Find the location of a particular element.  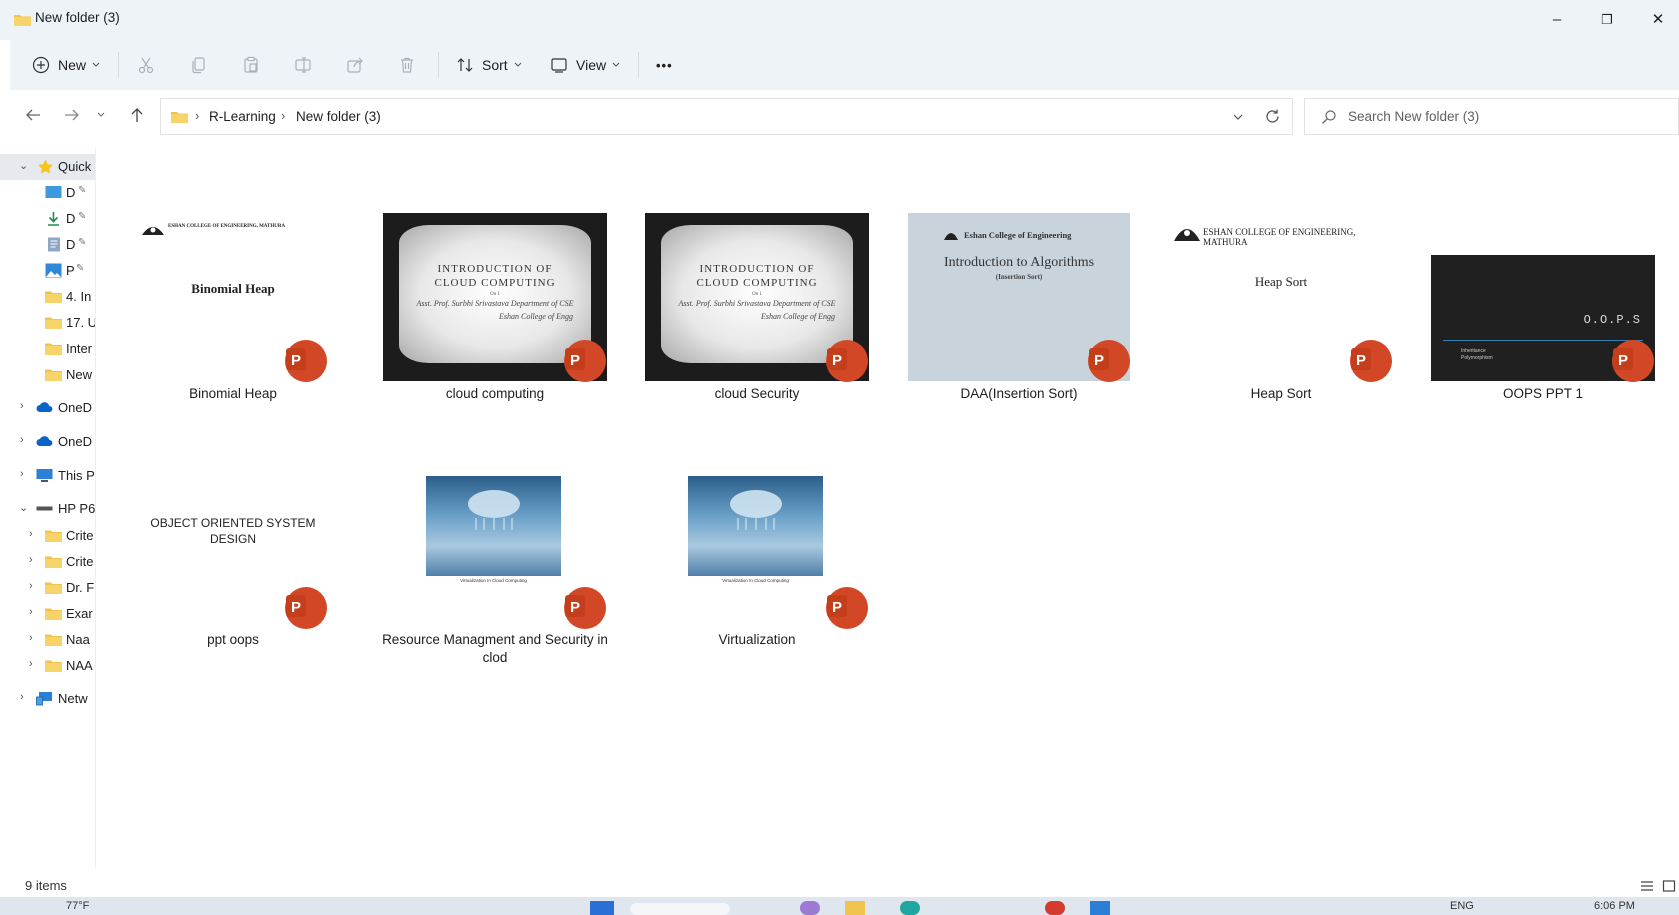

nav-folder-naac-1: › Naa is located at coordinates (47, 640).